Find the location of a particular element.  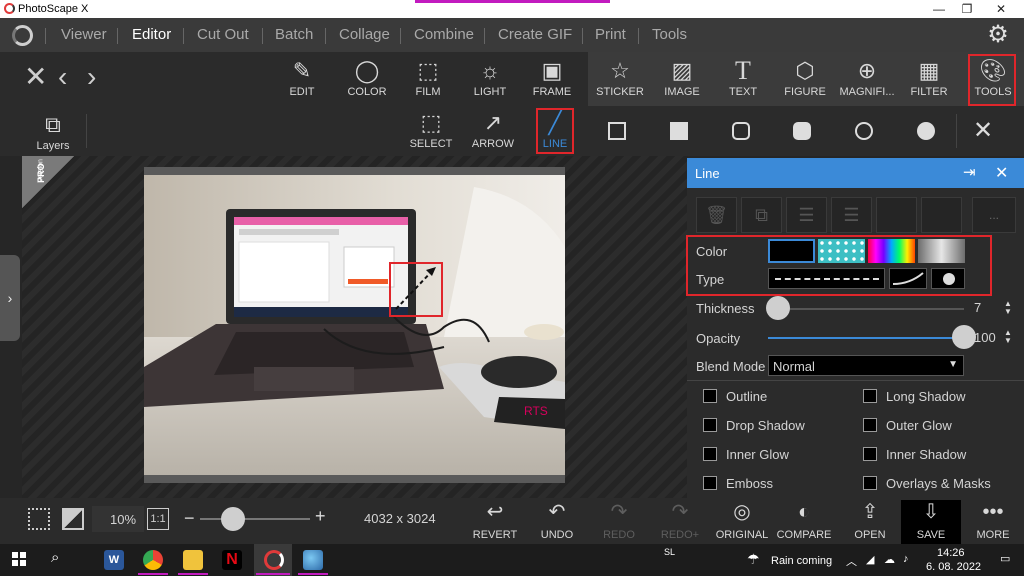

rect-outline-icon is located at coordinates (617, 131).